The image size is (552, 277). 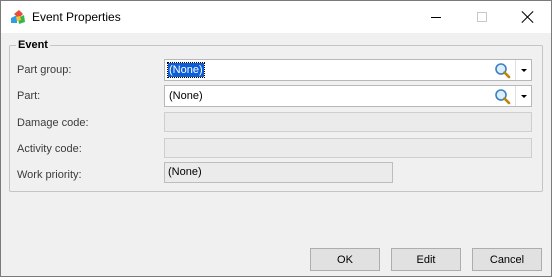 What do you see at coordinates (44, 70) in the screenshot?
I see `part-group-label: Part group:` at bounding box center [44, 70].